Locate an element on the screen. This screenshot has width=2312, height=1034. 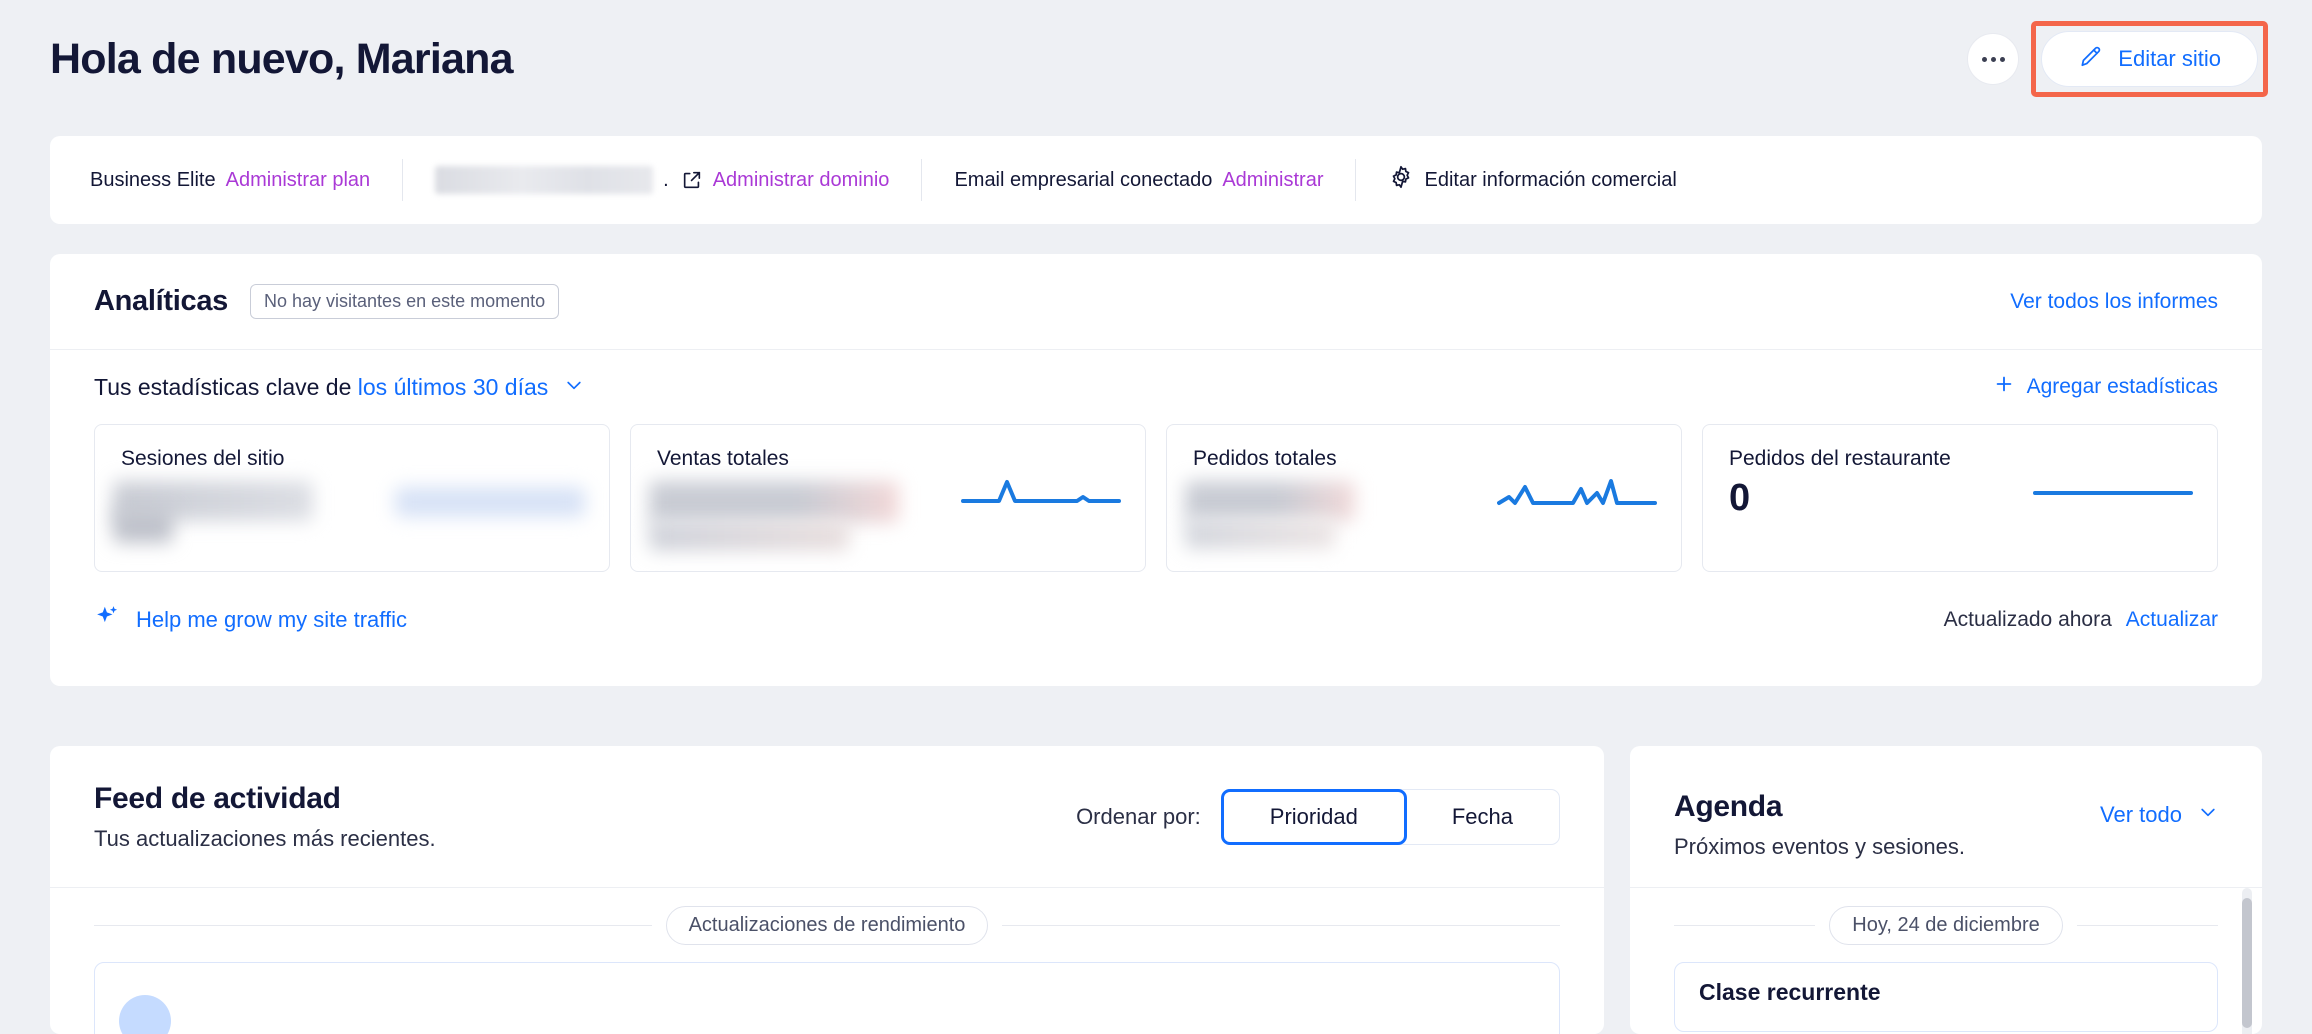
plan-name: Business Elite is located at coordinates (153, 179).